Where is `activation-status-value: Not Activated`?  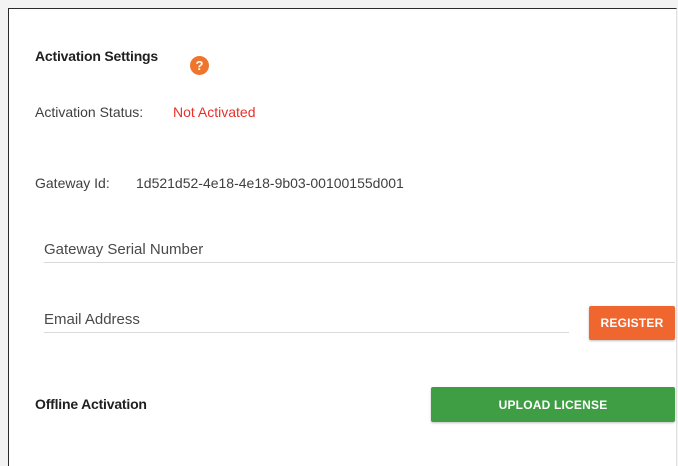
activation-status-value: Not Activated is located at coordinates (214, 112).